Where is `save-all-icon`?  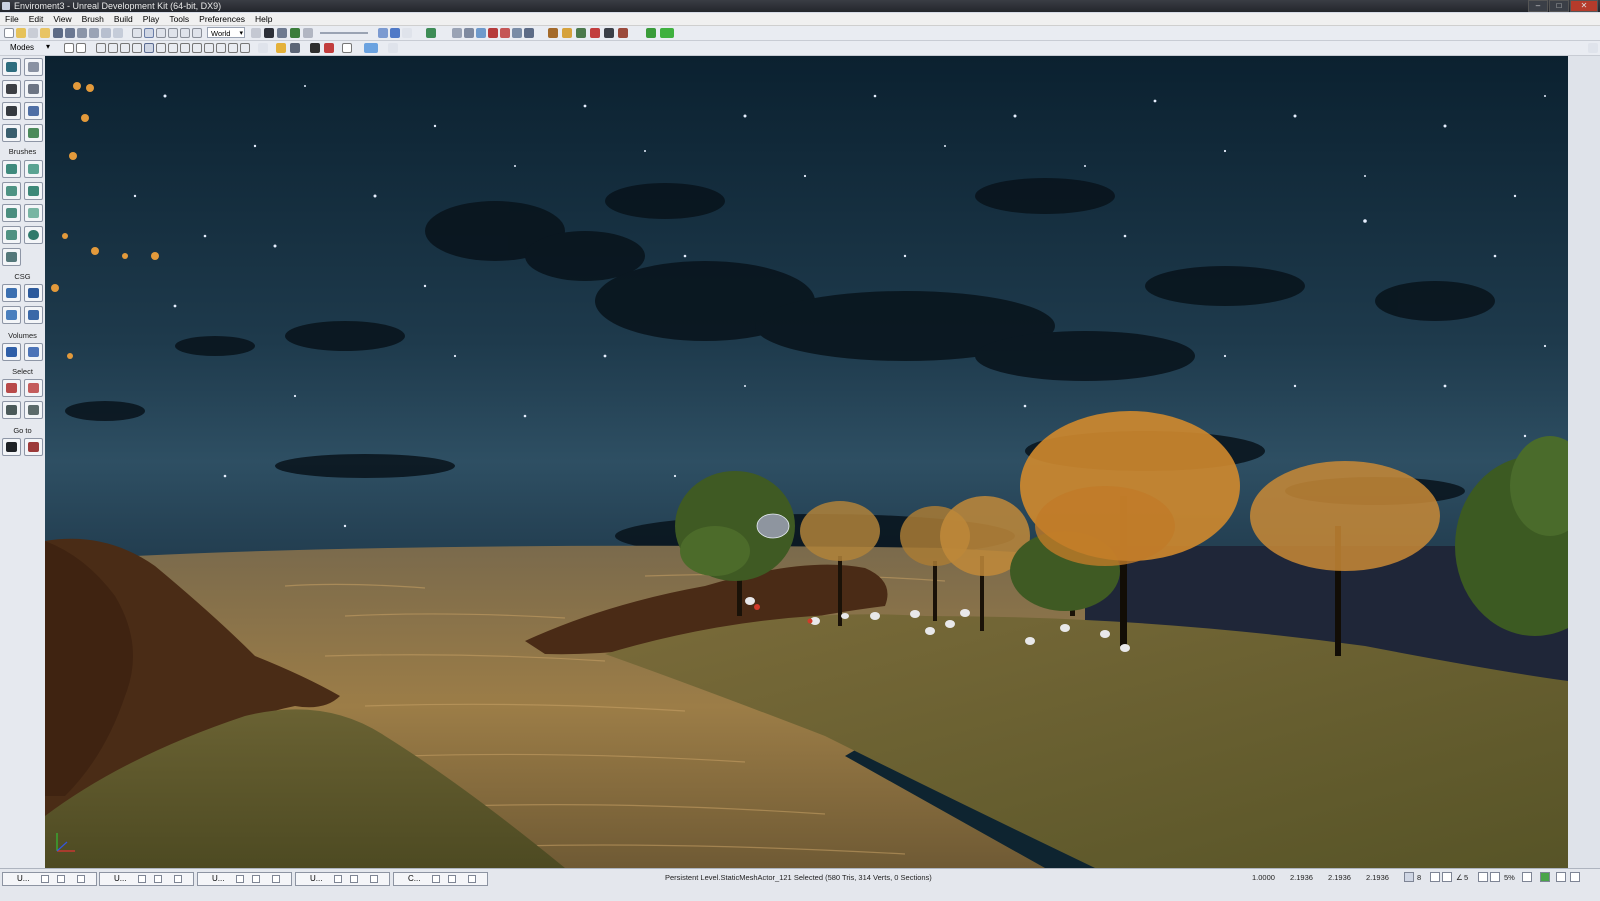 save-all-icon is located at coordinates (70, 33).